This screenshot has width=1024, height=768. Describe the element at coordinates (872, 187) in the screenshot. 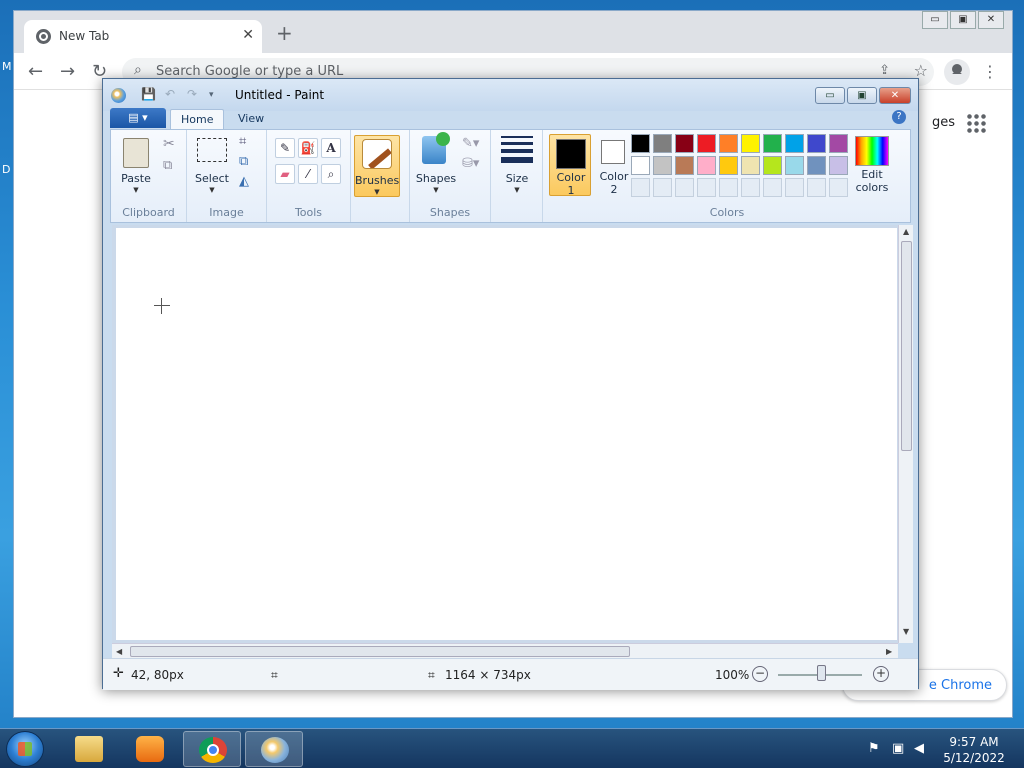

I see `edit-colors-label-2: colors` at that location.